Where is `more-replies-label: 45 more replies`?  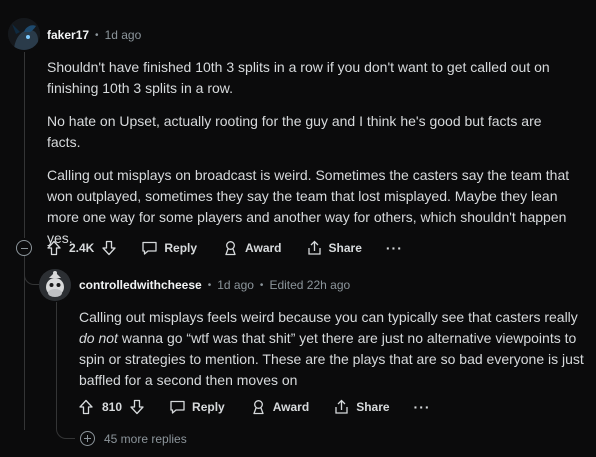 more-replies-label: 45 more replies is located at coordinates (145, 438).